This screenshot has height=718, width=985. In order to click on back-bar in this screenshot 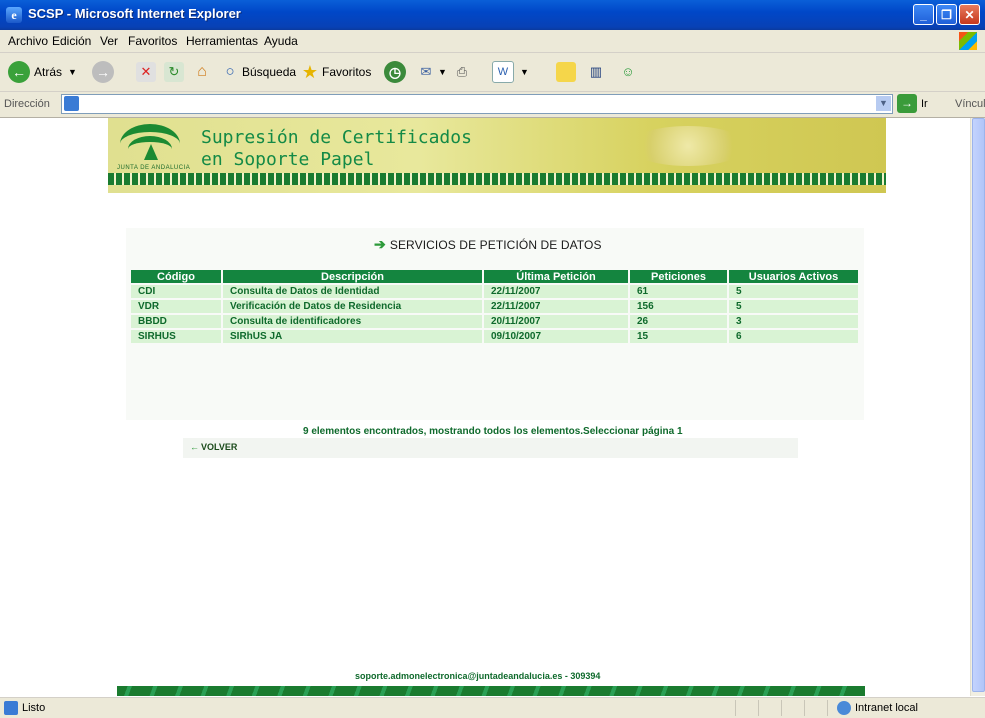, I will do `click(490, 448)`.